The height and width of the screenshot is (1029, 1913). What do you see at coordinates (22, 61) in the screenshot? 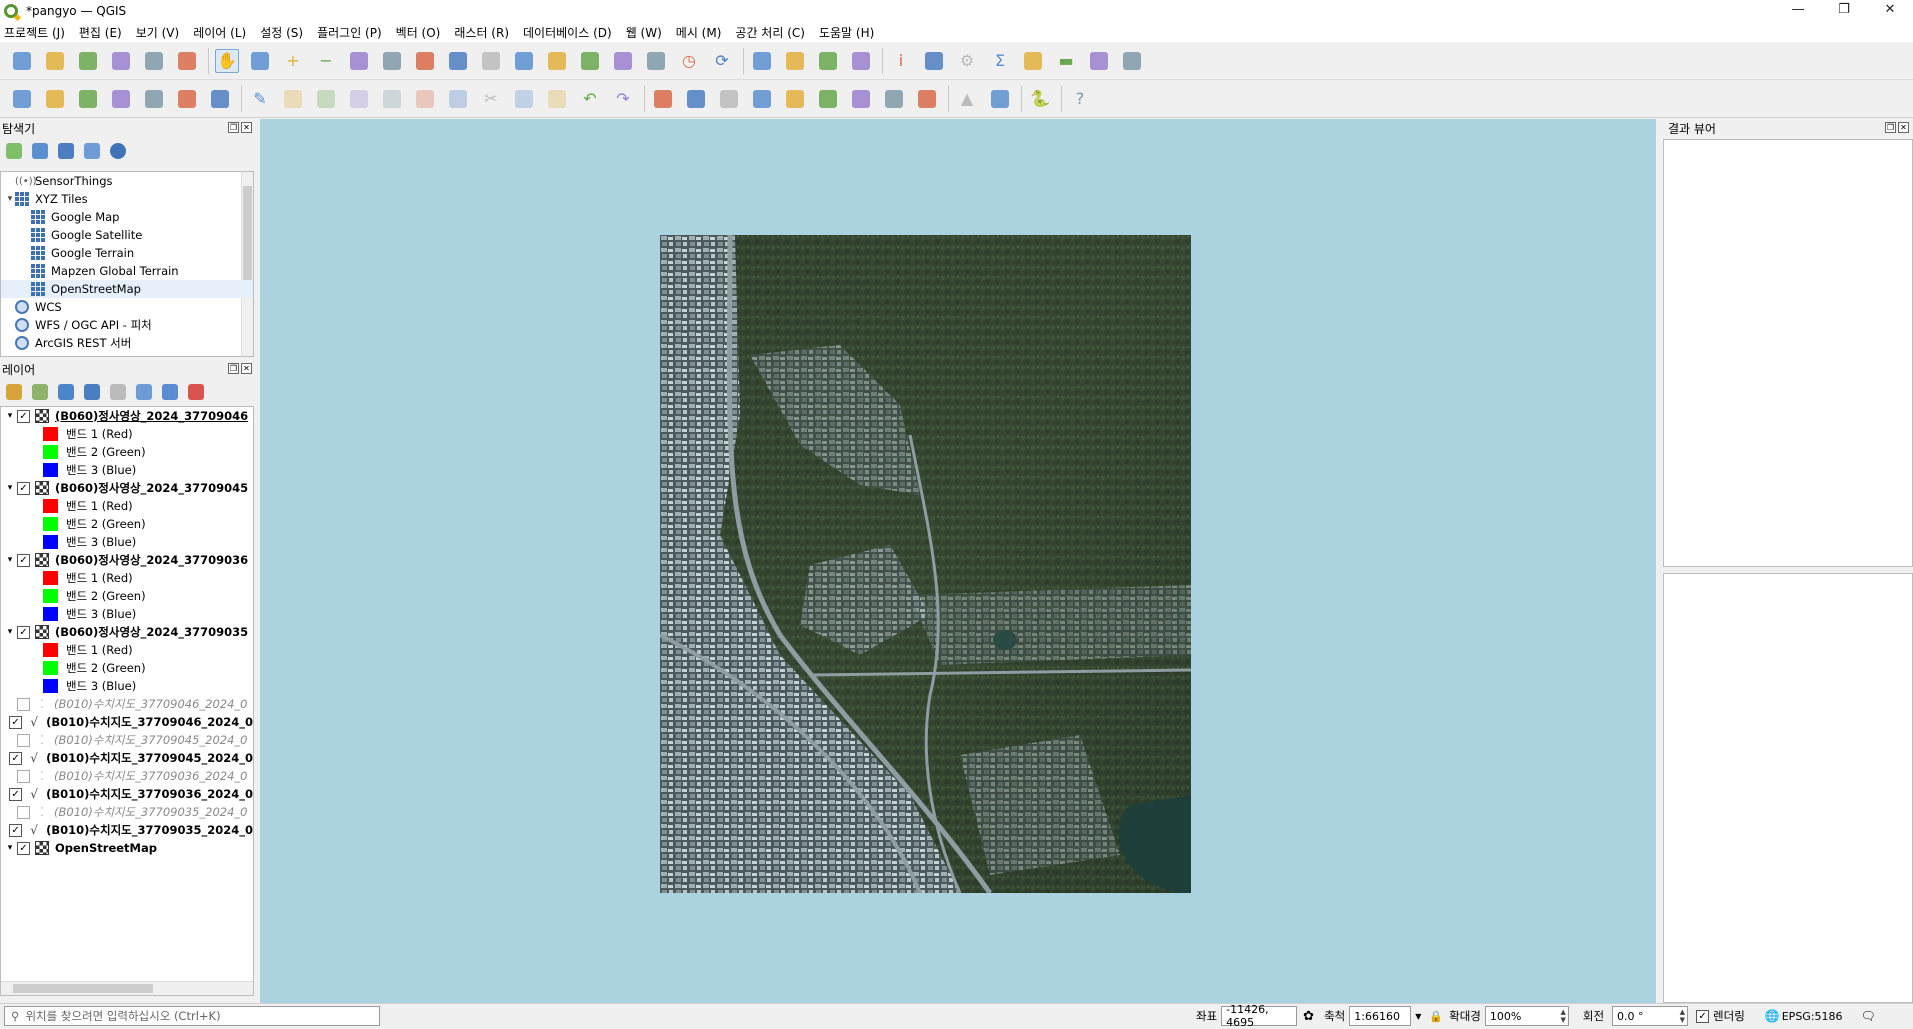
I see `new-project-icon` at bounding box center [22, 61].